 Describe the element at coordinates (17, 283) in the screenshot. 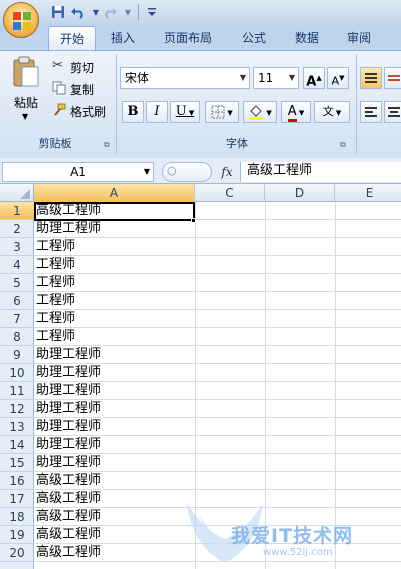

I see `row-header: 5` at that location.